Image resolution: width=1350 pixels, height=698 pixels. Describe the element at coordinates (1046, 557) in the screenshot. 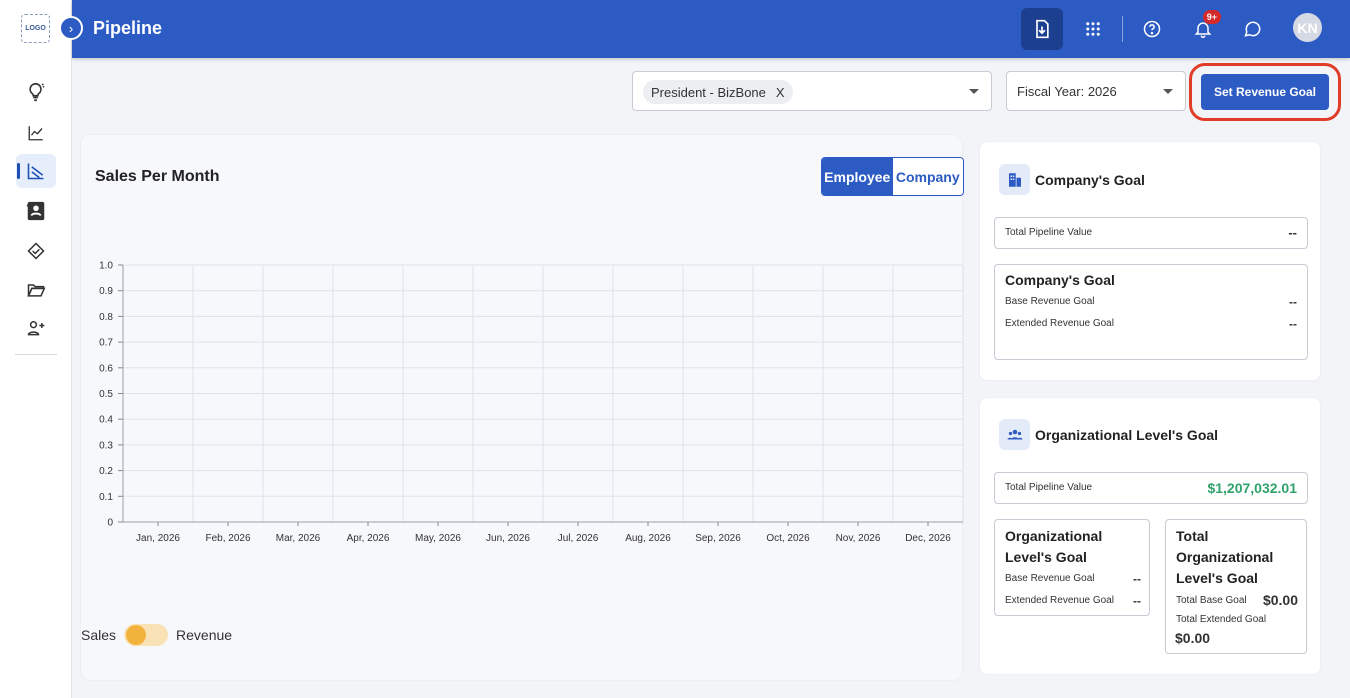

I see `box-title-line-2: Level's Goal` at that location.